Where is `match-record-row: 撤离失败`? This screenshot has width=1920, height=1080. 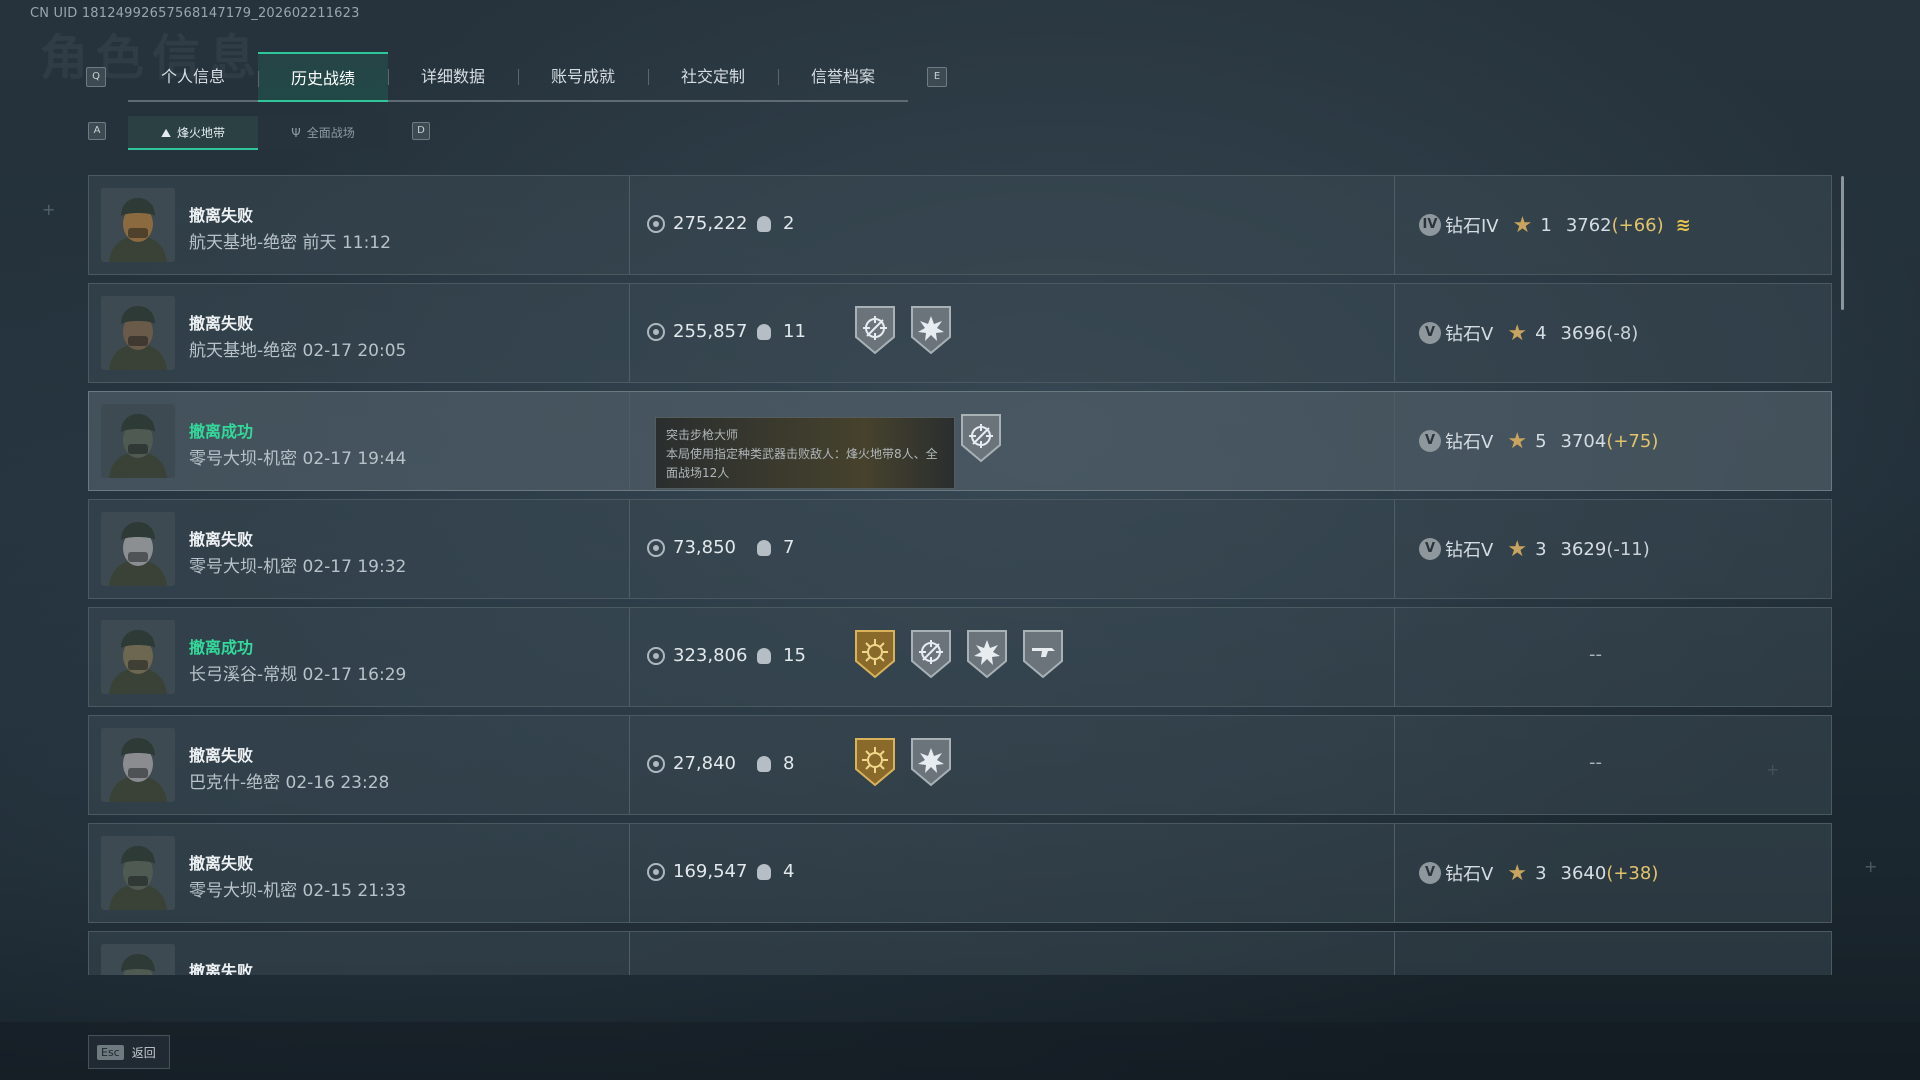
match-record-row: 撤离失败 is located at coordinates (960, 953).